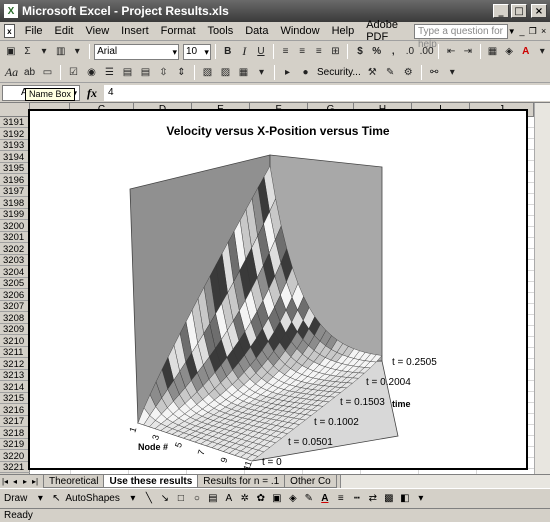 The image size is (550, 522). What do you see at coordinates (15, 410) in the screenshot?
I see `row-header: 3216` at bounding box center [15, 410].